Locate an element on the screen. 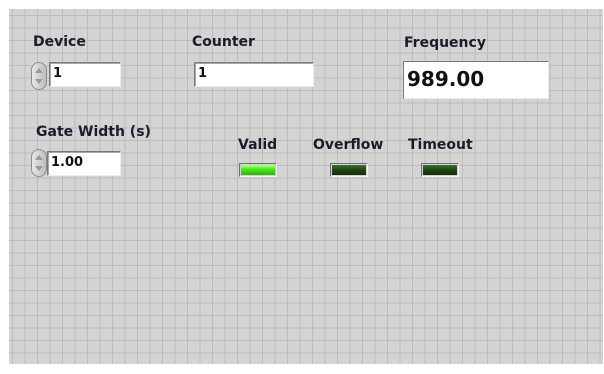 Image resolution: width=604 pixels, height=374 pixels. device-label: Device is located at coordinates (59, 42).